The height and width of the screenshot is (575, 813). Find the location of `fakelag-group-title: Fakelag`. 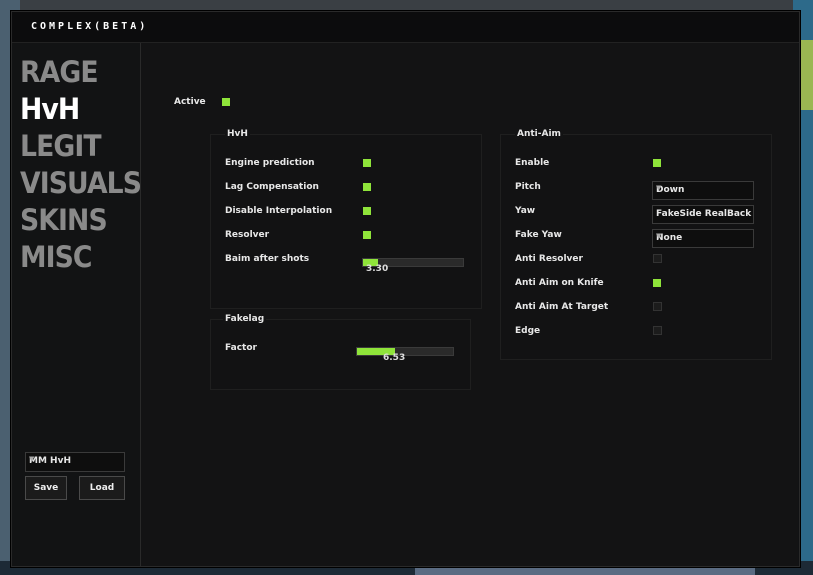

fakelag-group-title: Fakelag is located at coordinates (245, 319).